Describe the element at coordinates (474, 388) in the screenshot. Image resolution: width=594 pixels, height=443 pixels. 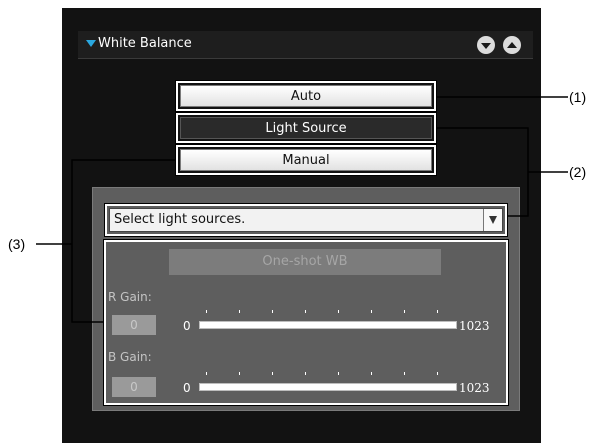
I see `b-gain-max-label: 1023` at that location.